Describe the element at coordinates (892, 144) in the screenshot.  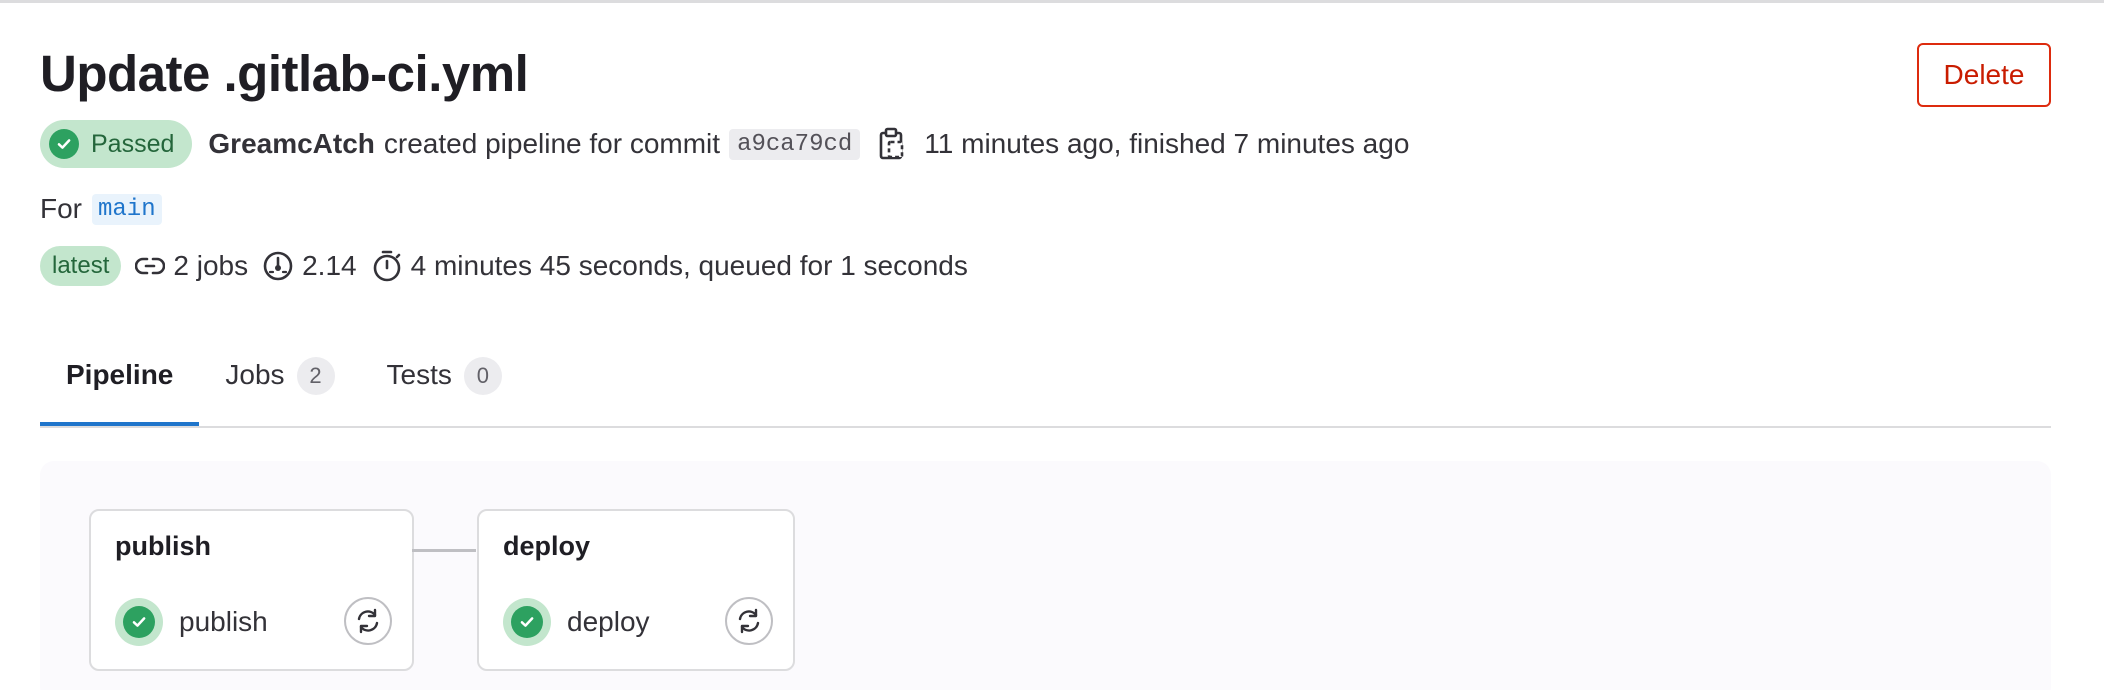
I see `copy-to-clipboard-icon` at that location.